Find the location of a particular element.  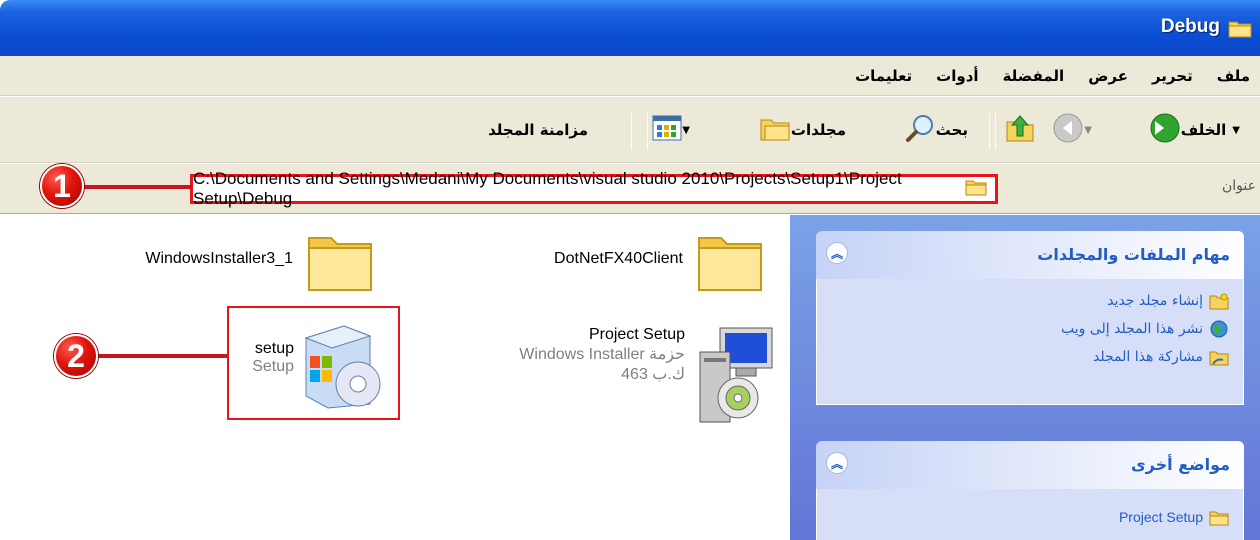

file-type: Windows Installer حزمة is located at coordinates (602, 354).